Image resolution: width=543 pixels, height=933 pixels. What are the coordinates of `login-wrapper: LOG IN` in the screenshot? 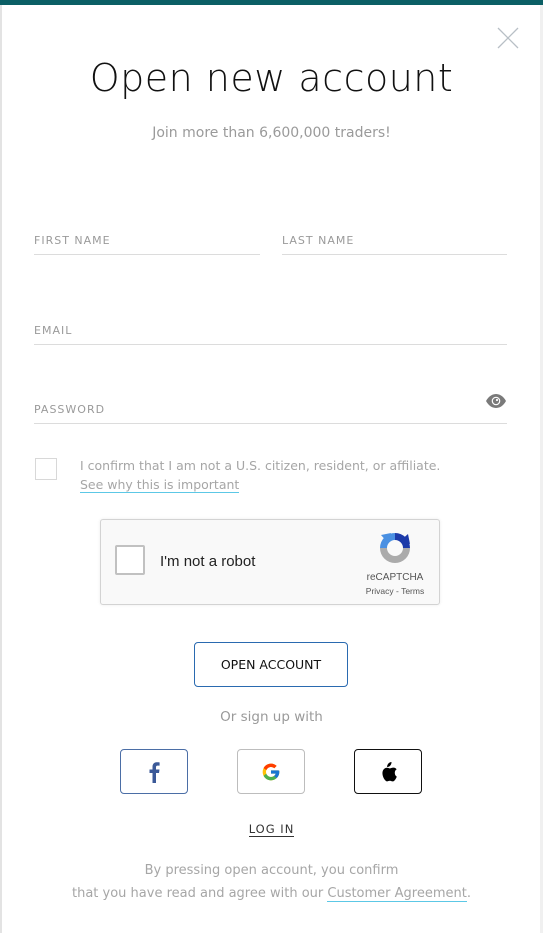 It's located at (271, 829).